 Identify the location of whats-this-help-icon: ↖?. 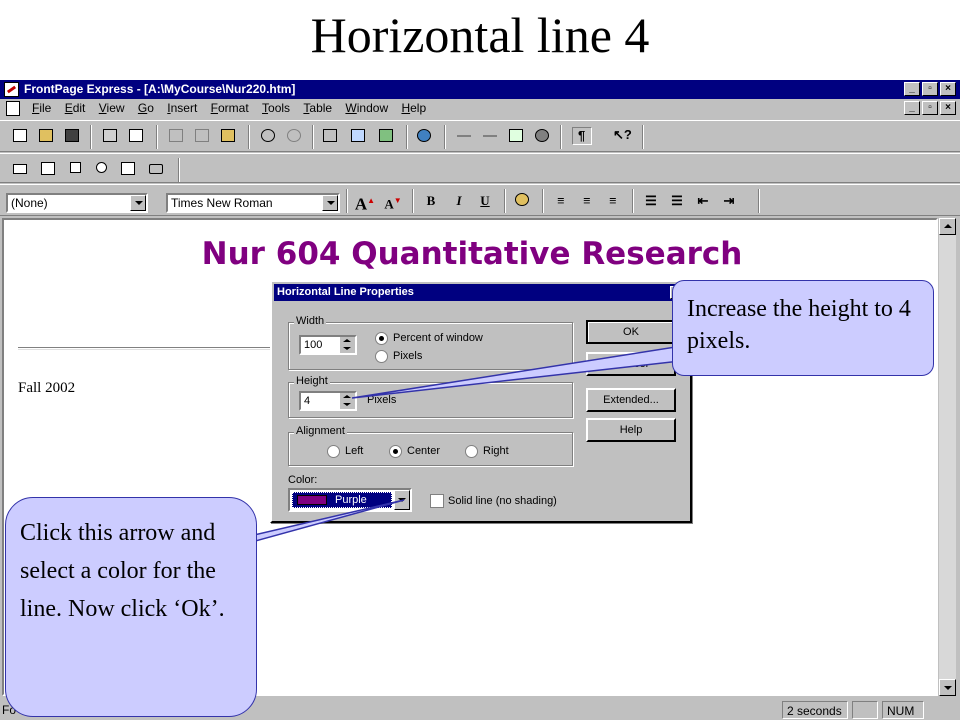
(621, 136).